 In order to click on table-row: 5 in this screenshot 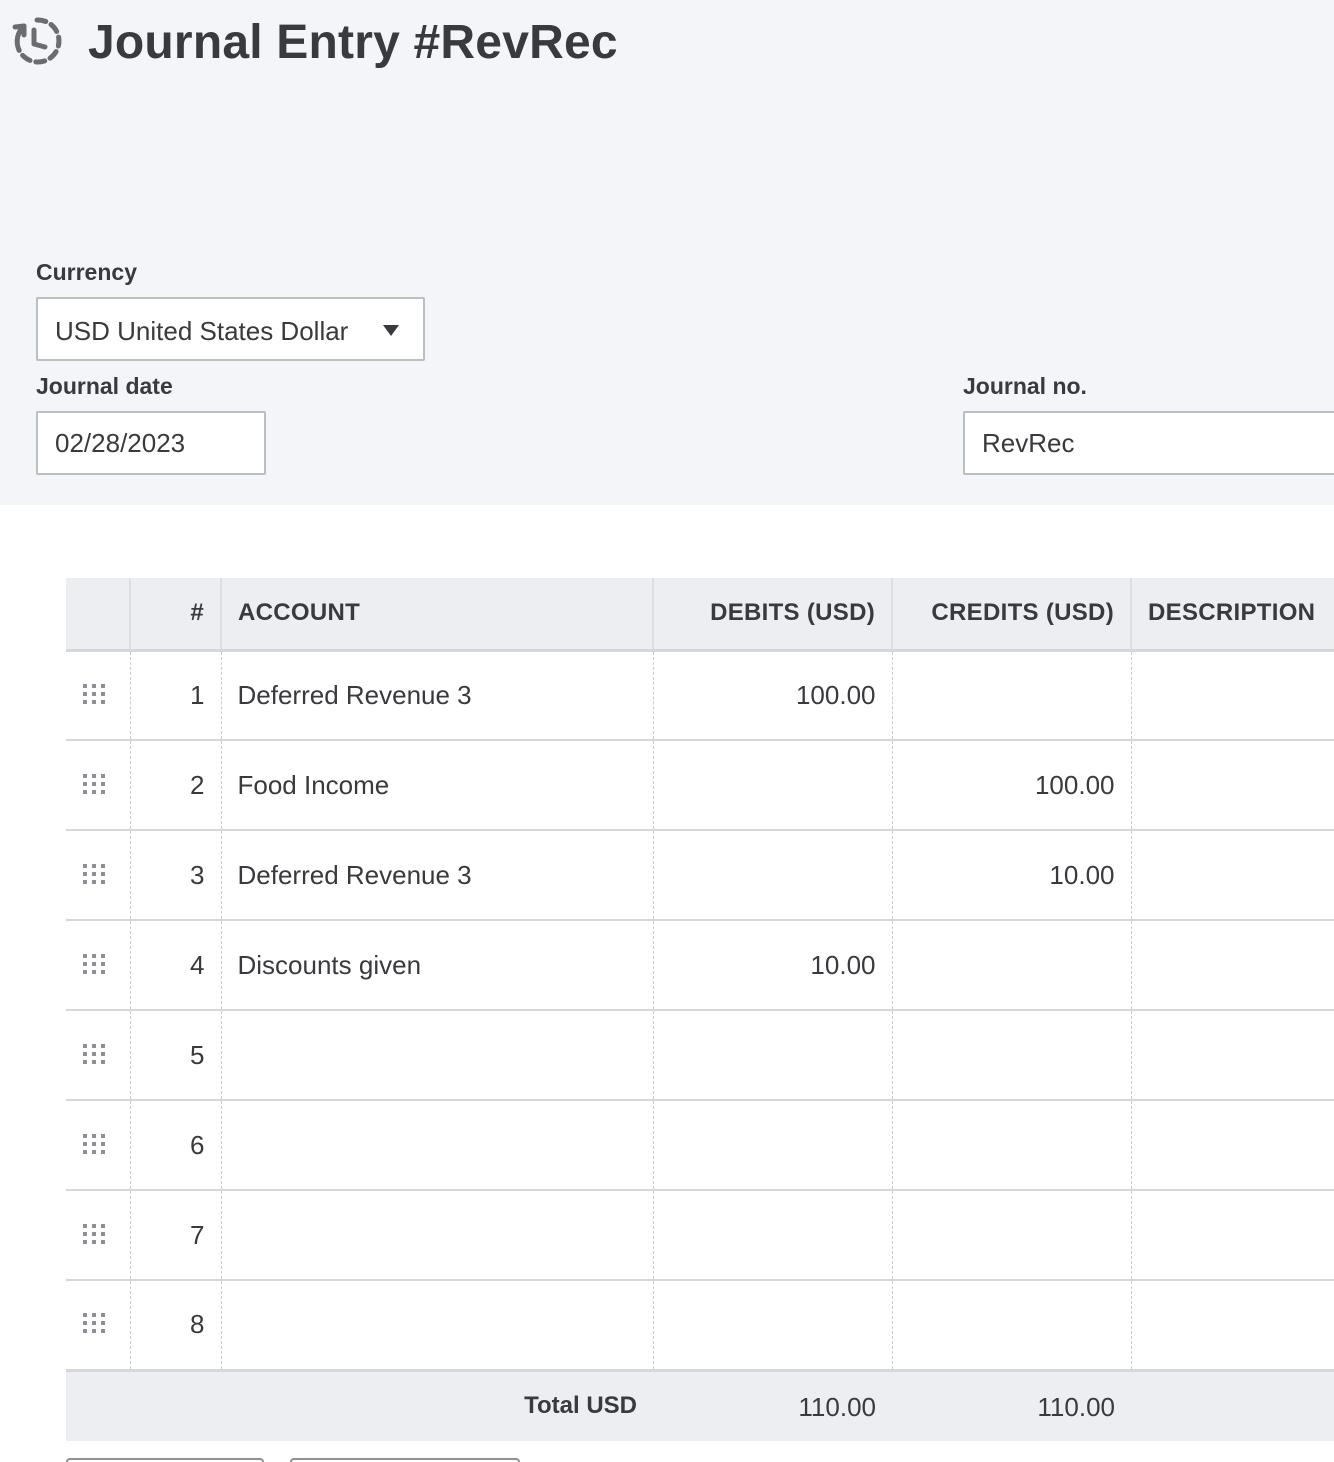, I will do `click(700, 1055)`.